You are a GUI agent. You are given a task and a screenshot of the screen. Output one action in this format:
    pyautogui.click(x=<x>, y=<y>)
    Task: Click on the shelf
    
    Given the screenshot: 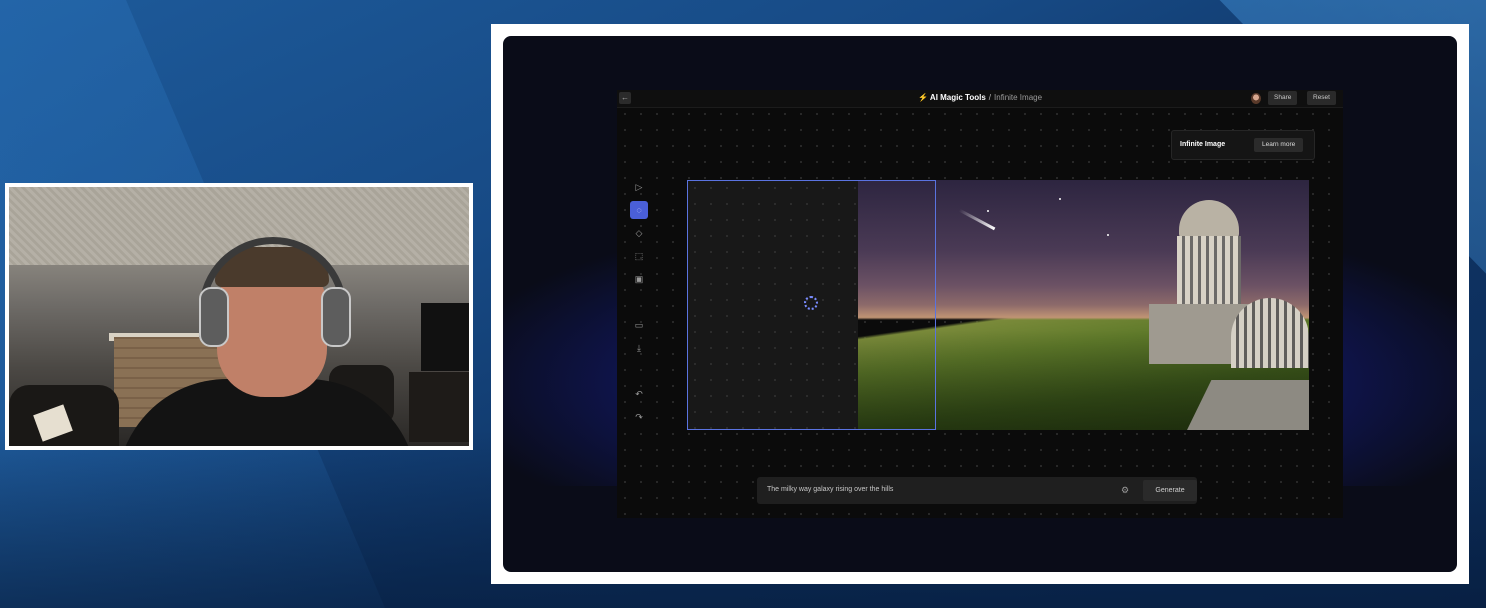 What is the action you would take?
    pyautogui.click(x=439, y=407)
    